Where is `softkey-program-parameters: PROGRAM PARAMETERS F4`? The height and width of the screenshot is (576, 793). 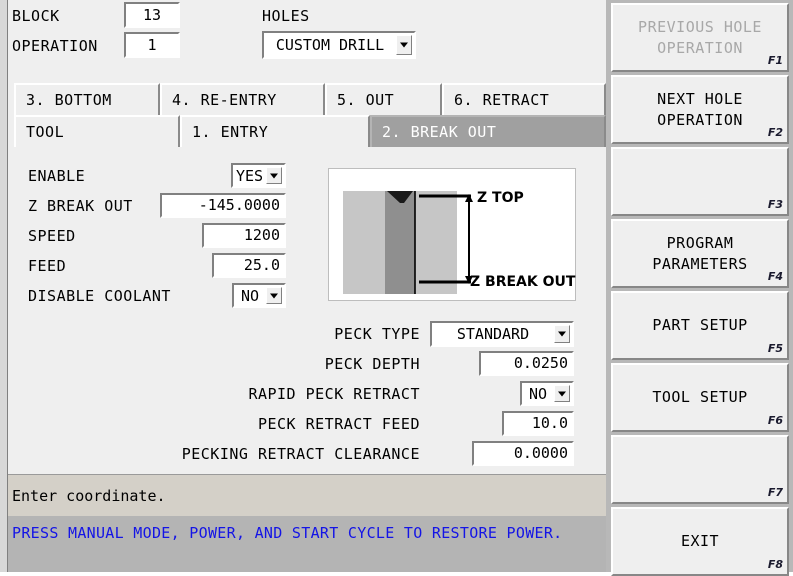 softkey-program-parameters: PROGRAM PARAMETERS F4 is located at coordinates (700, 253).